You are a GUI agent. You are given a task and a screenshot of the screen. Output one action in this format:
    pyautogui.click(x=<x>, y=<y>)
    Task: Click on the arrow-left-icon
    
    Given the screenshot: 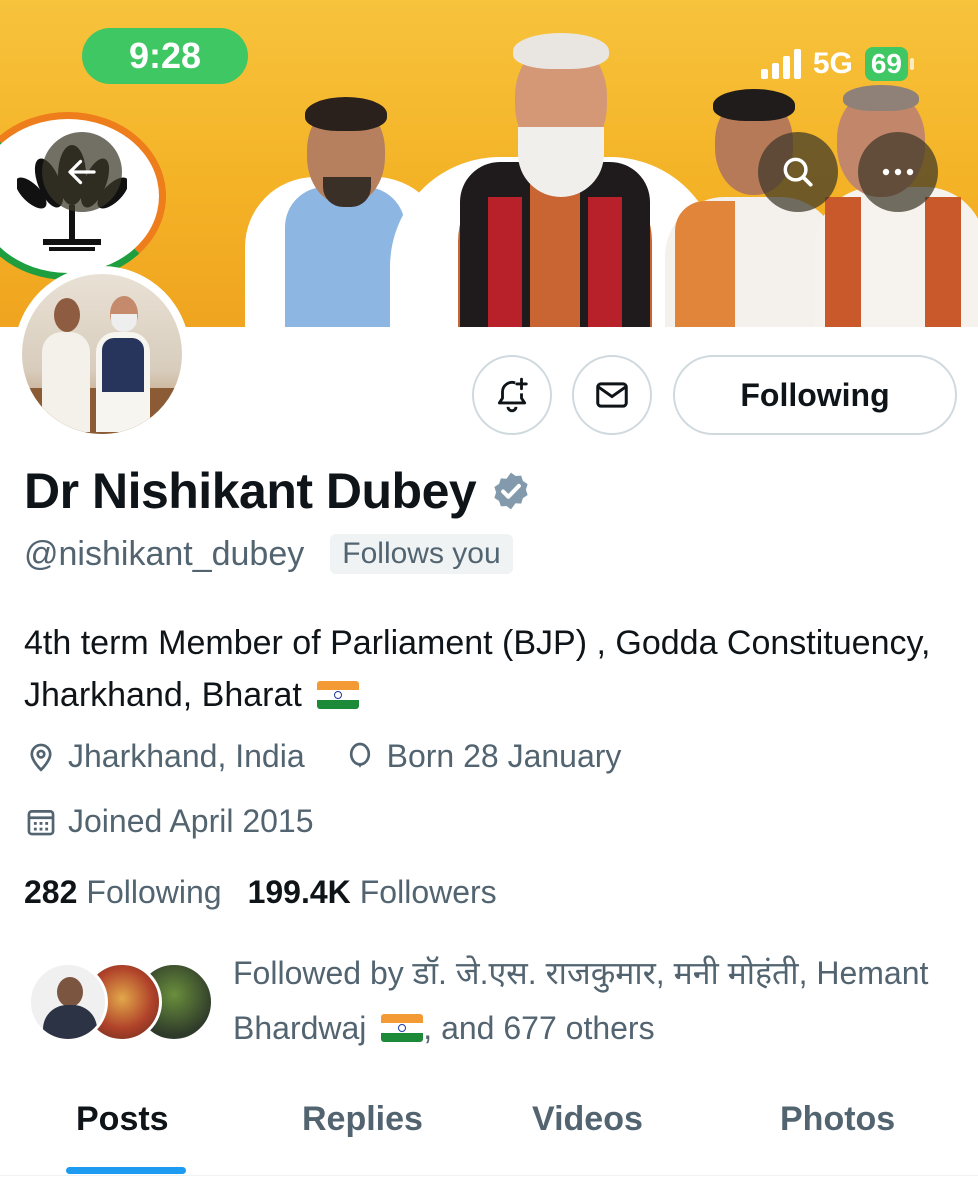 What is the action you would take?
    pyautogui.click(x=82, y=172)
    